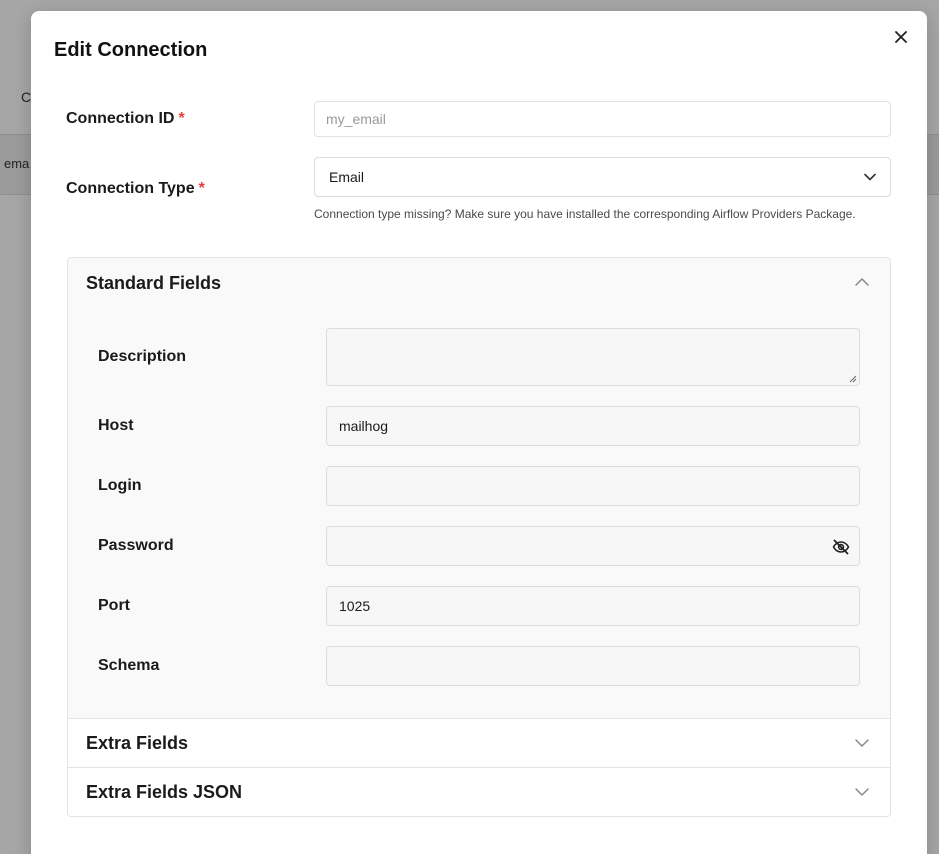 The height and width of the screenshot is (854, 939). Describe the element at coordinates (862, 282) in the screenshot. I see `chevron-up-icon` at that location.